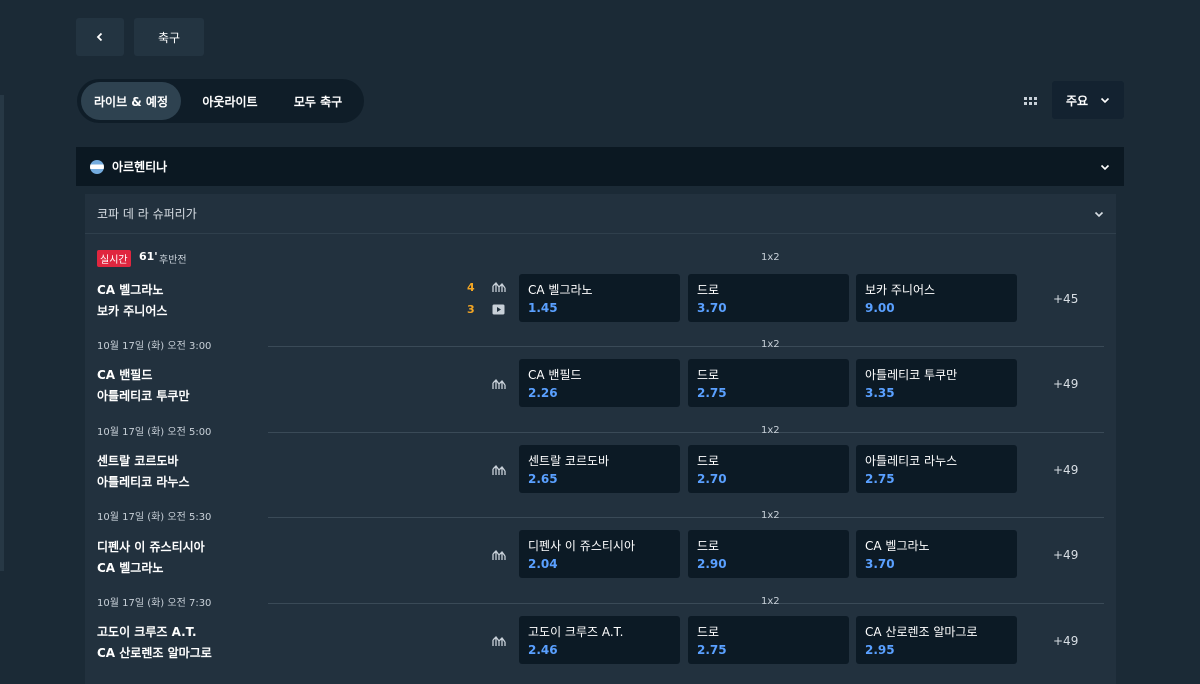  What do you see at coordinates (154, 432) in the screenshot?
I see `match-date: 10월 17일 (화) 오전 5:00` at bounding box center [154, 432].